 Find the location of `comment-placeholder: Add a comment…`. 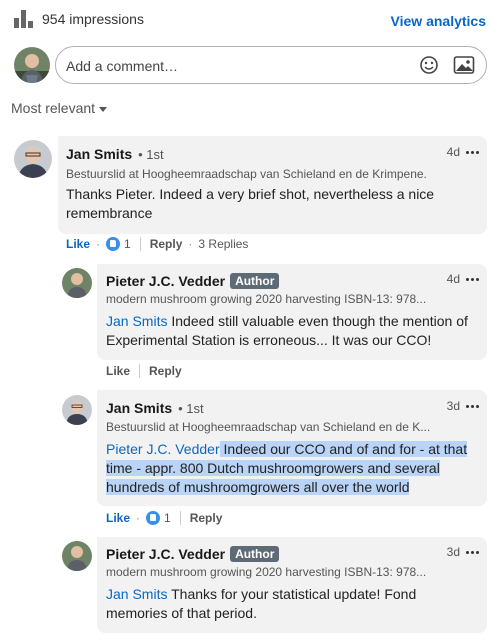

comment-placeholder: Add a comment… is located at coordinates (122, 66).